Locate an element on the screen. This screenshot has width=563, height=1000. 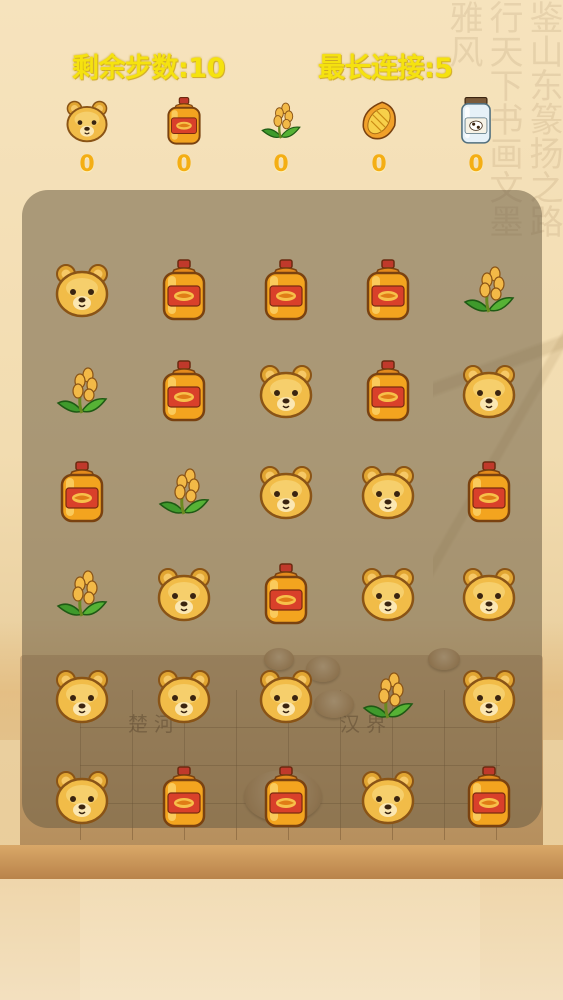
table-base is located at coordinates (280, 939).